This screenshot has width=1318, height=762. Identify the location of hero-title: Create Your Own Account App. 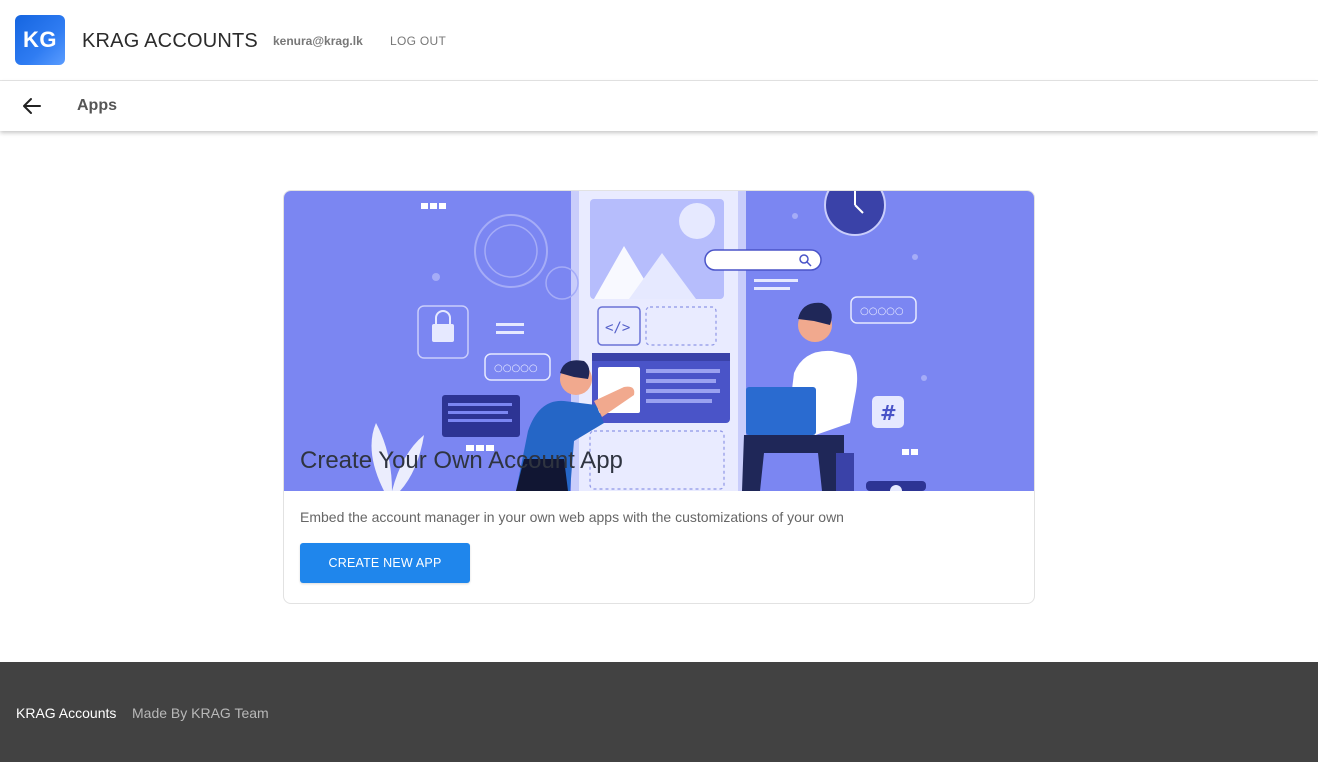
(461, 460).